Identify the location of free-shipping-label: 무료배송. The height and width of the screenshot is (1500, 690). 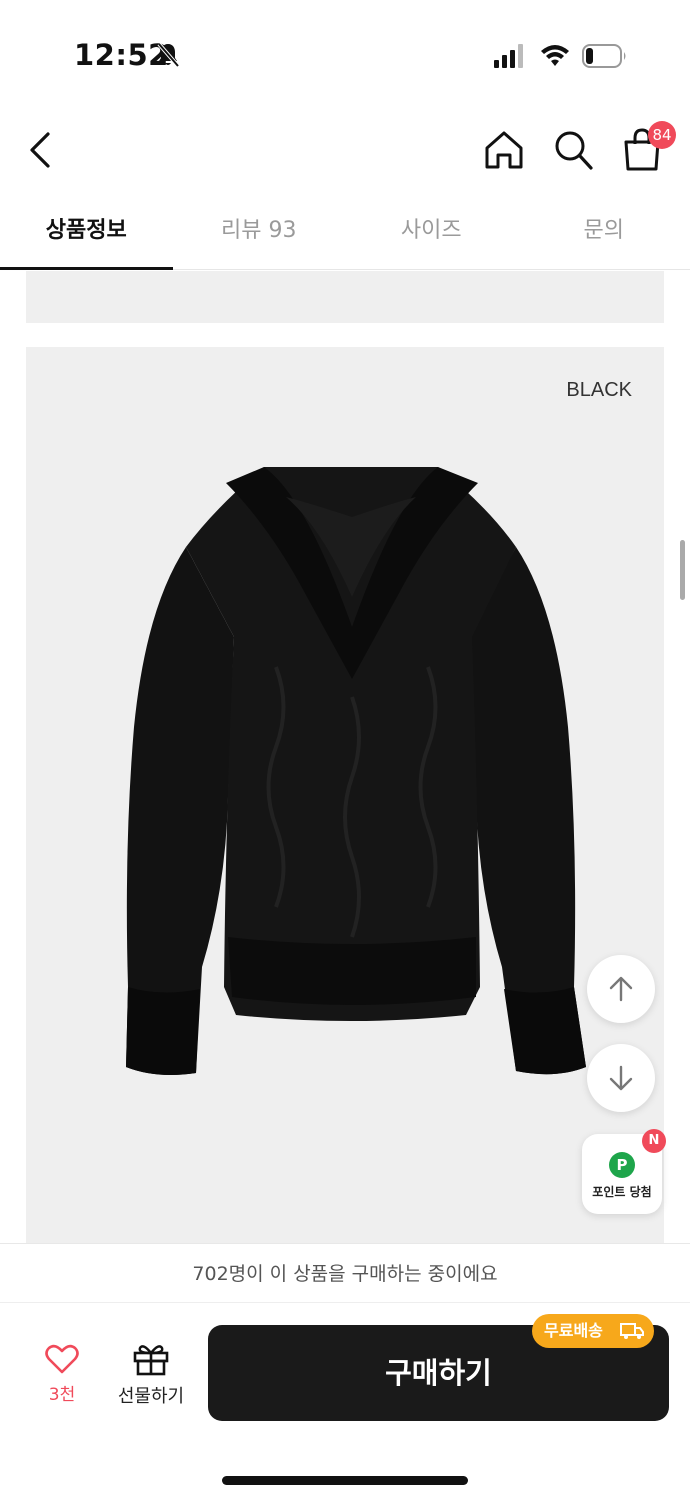
(573, 1330).